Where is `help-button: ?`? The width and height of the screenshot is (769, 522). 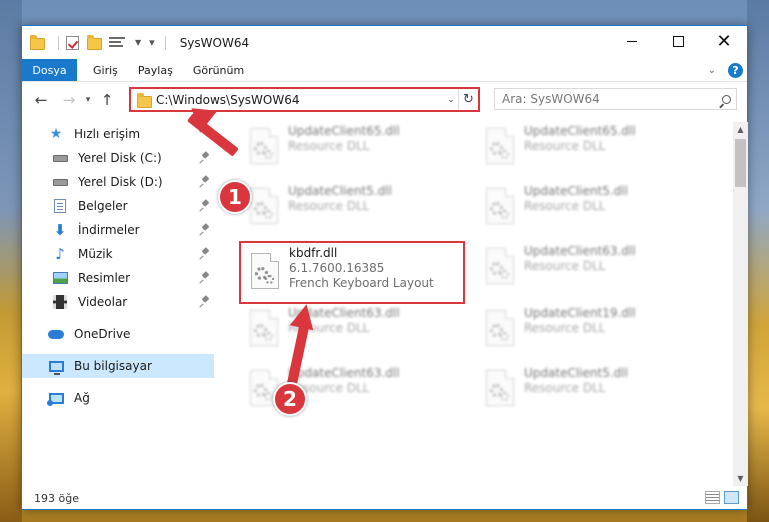
help-button: ? is located at coordinates (735, 70).